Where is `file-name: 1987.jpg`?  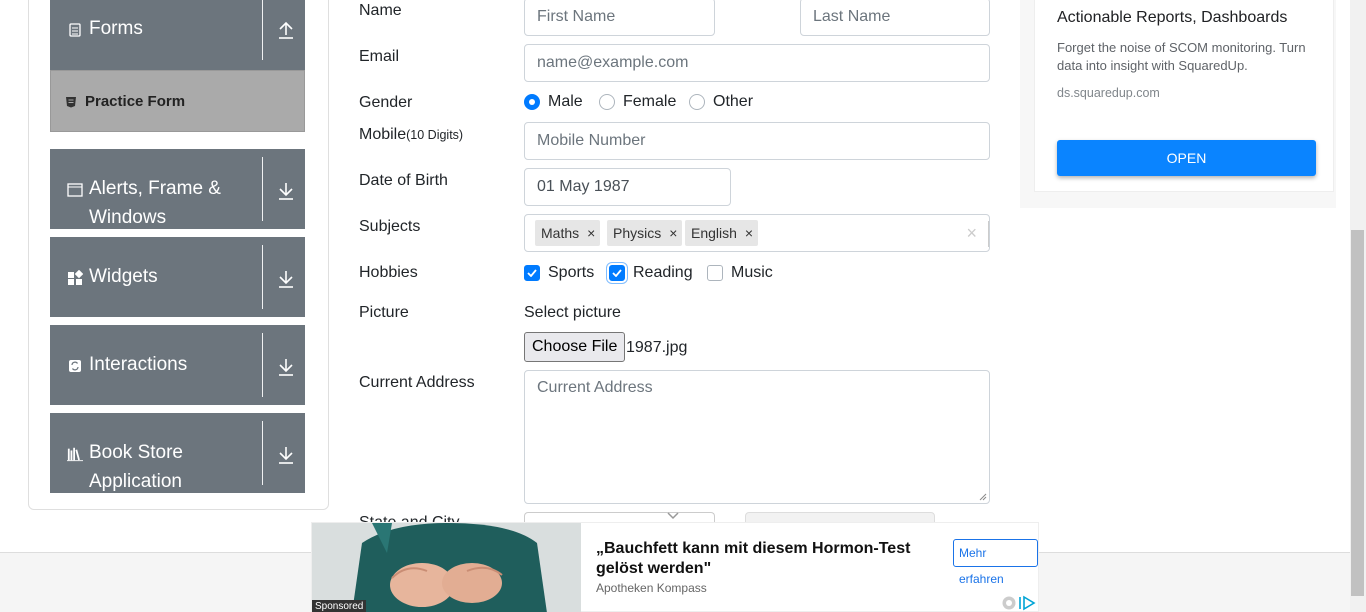
file-name: 1987.jpg is located at coordinates (657, 347).